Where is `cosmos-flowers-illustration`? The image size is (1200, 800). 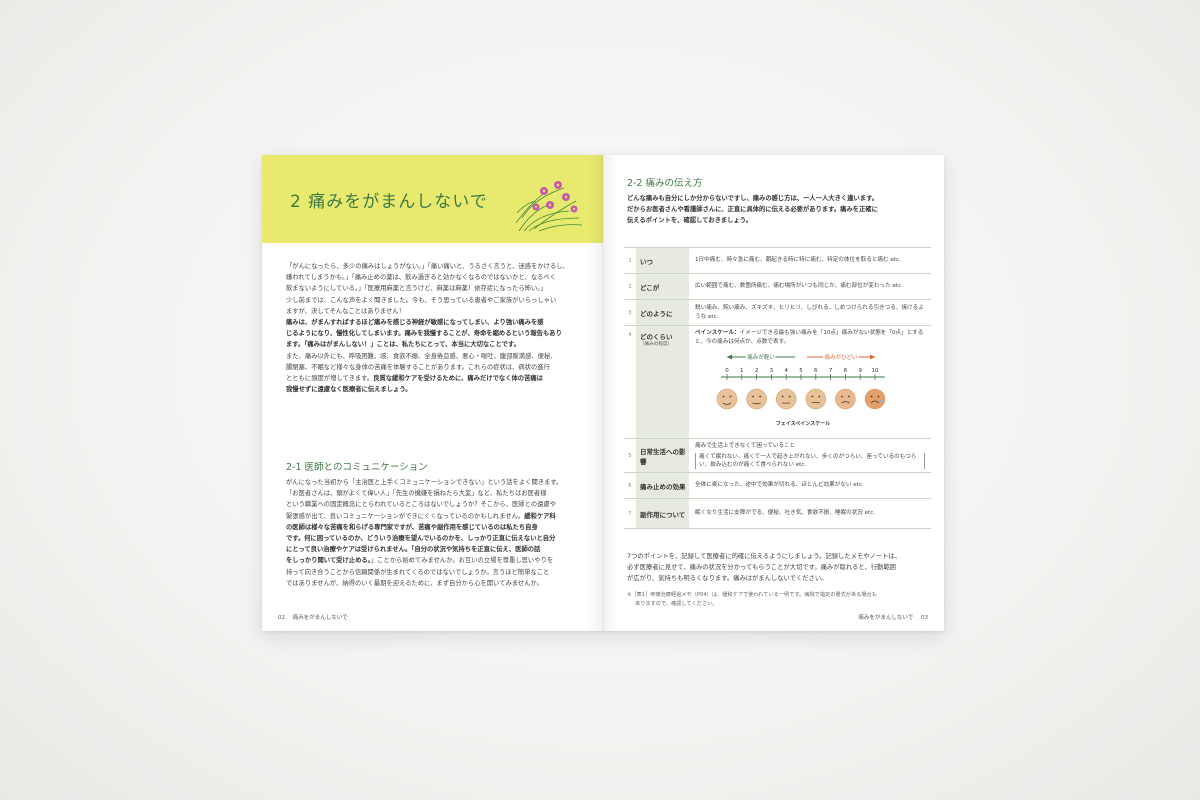 cosmos-flowers-illustration is located at coordinates (549, 206).